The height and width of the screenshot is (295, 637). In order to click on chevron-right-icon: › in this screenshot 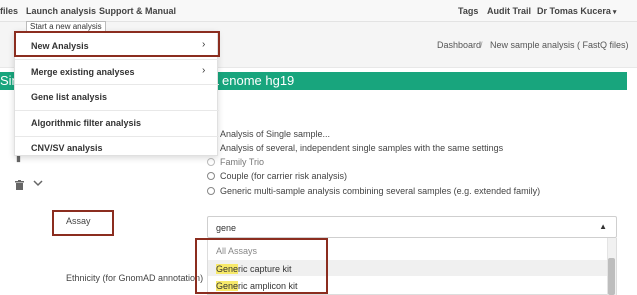, I will do `click(204, 70)`.